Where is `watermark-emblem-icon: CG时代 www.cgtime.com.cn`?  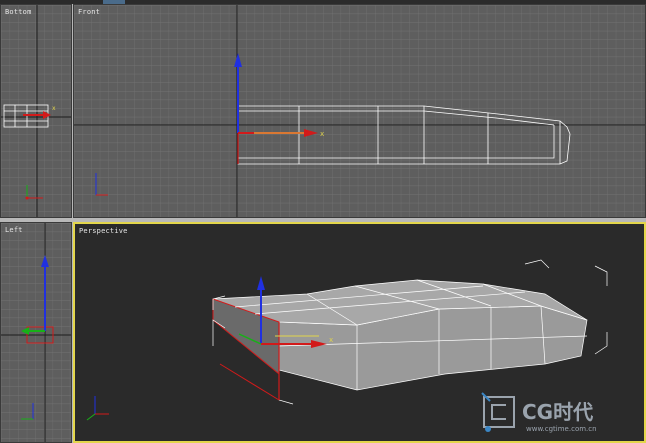 watermark-emblem-icon: CG时代 www.cgtime.com.cn is located at coordinates (539, 412).